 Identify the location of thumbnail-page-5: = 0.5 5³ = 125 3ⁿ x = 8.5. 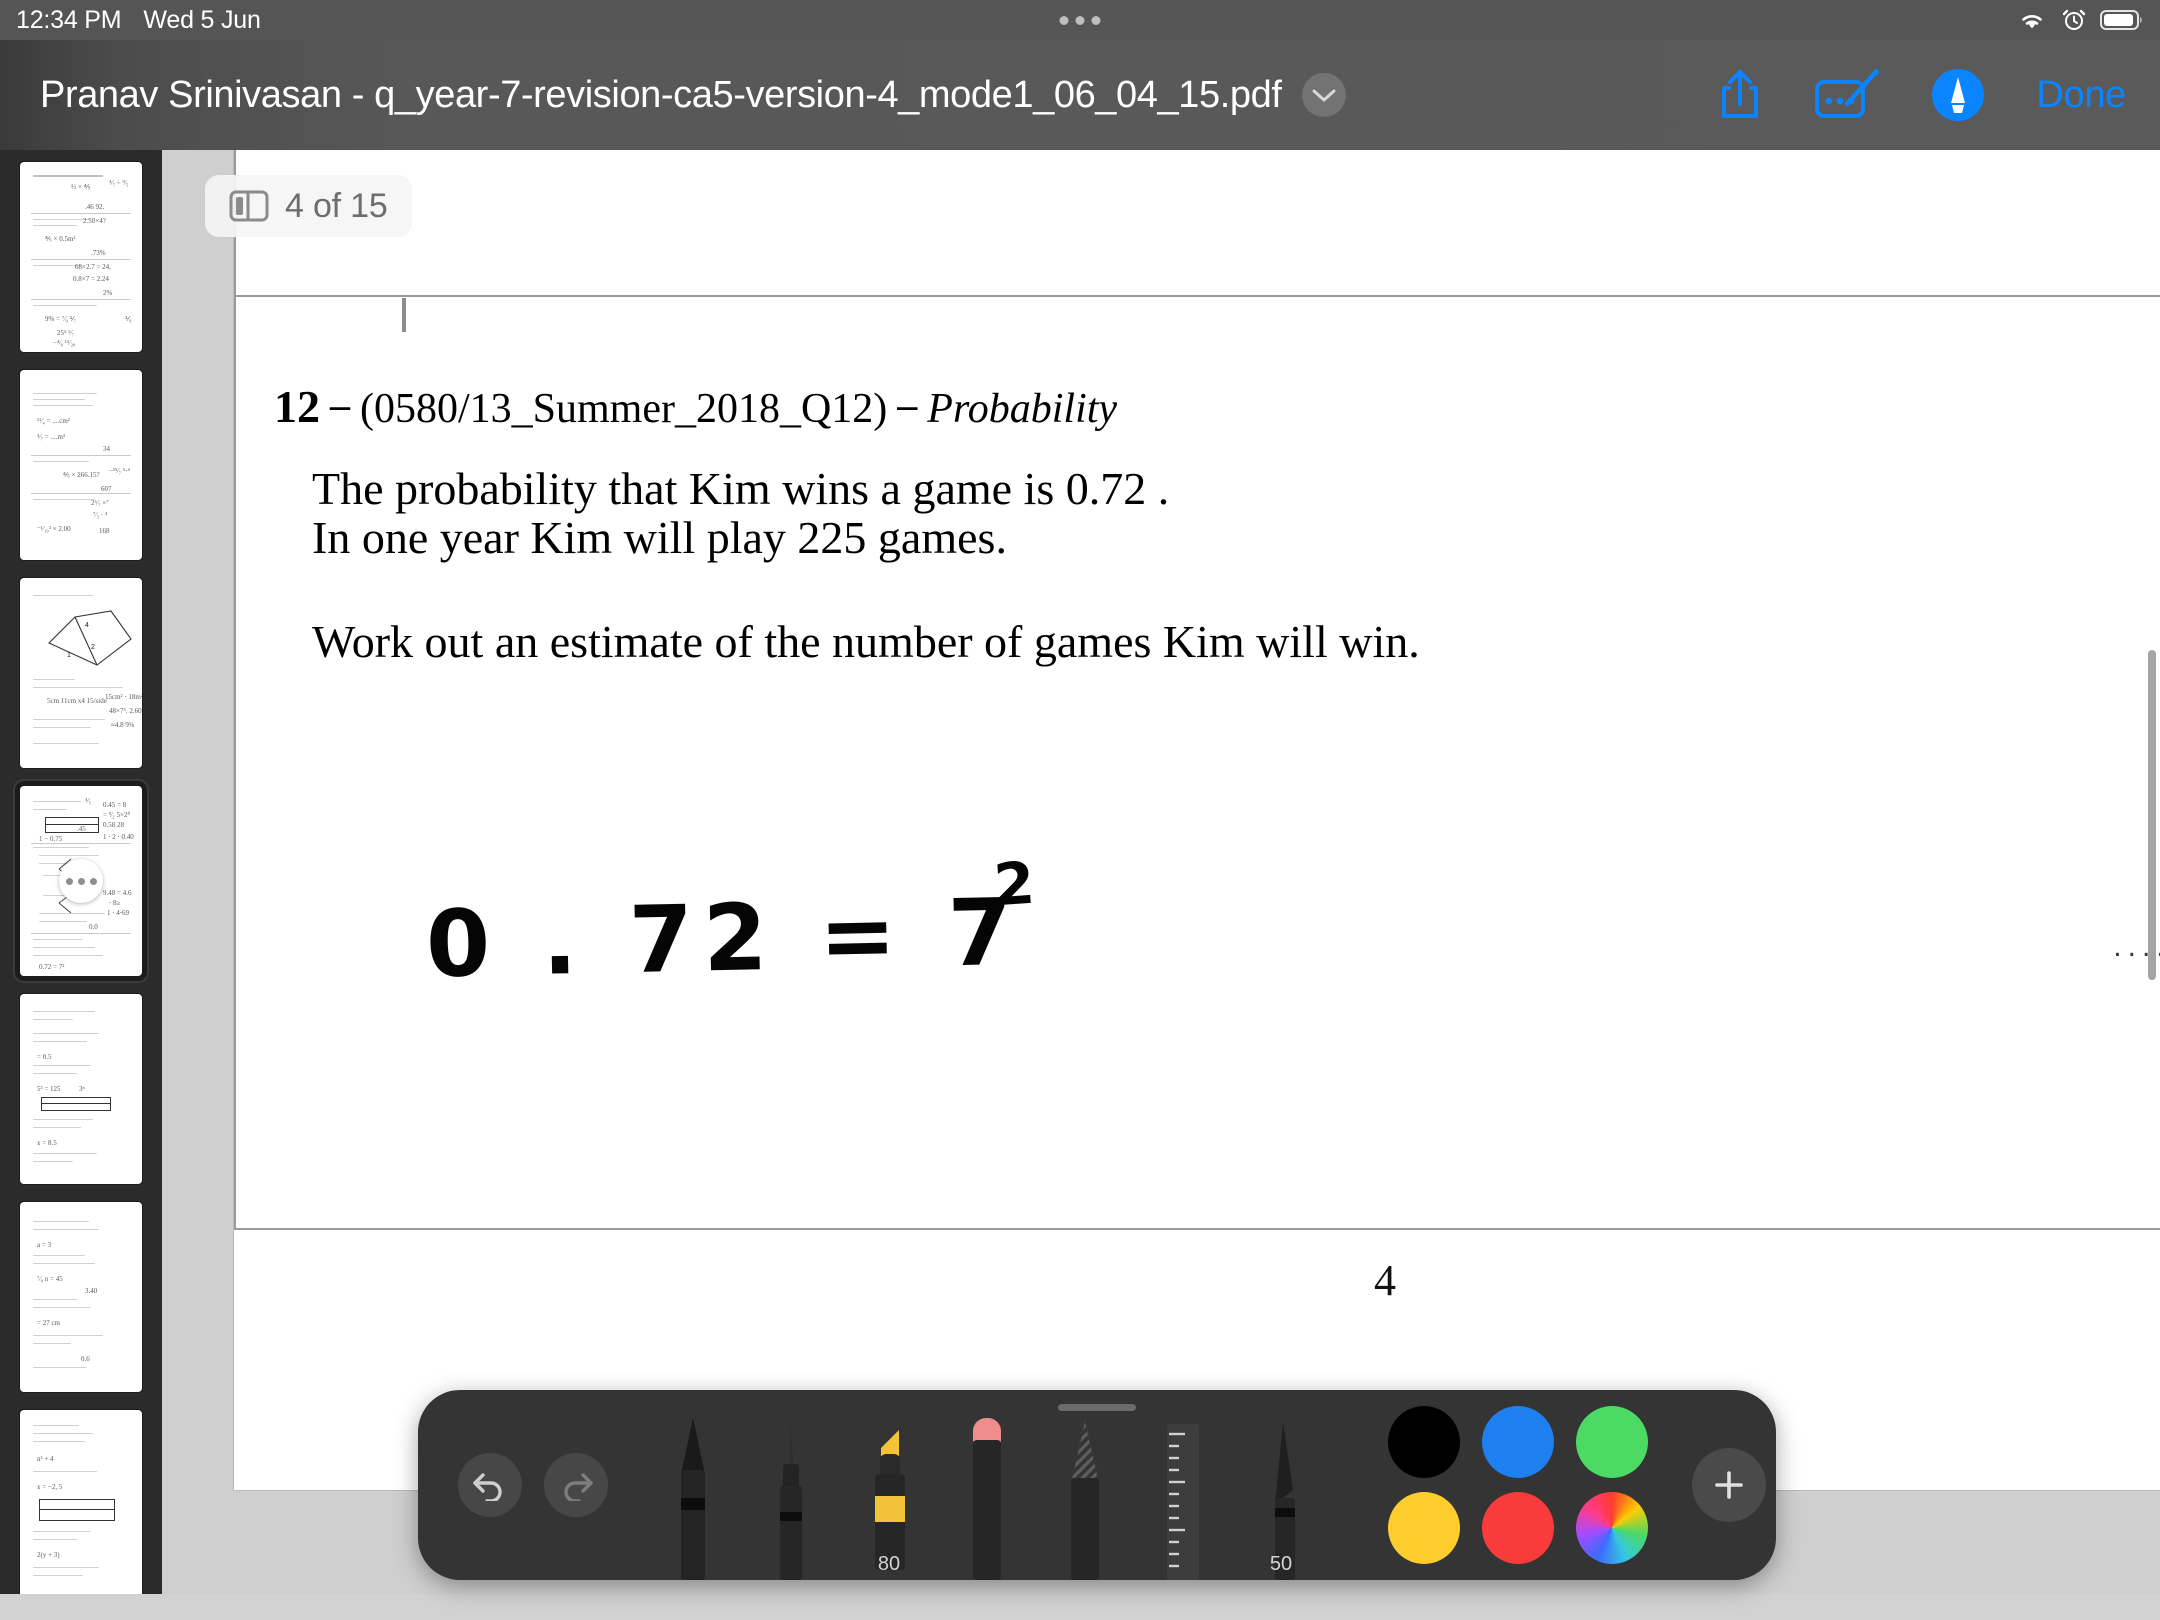
(81, 1089).